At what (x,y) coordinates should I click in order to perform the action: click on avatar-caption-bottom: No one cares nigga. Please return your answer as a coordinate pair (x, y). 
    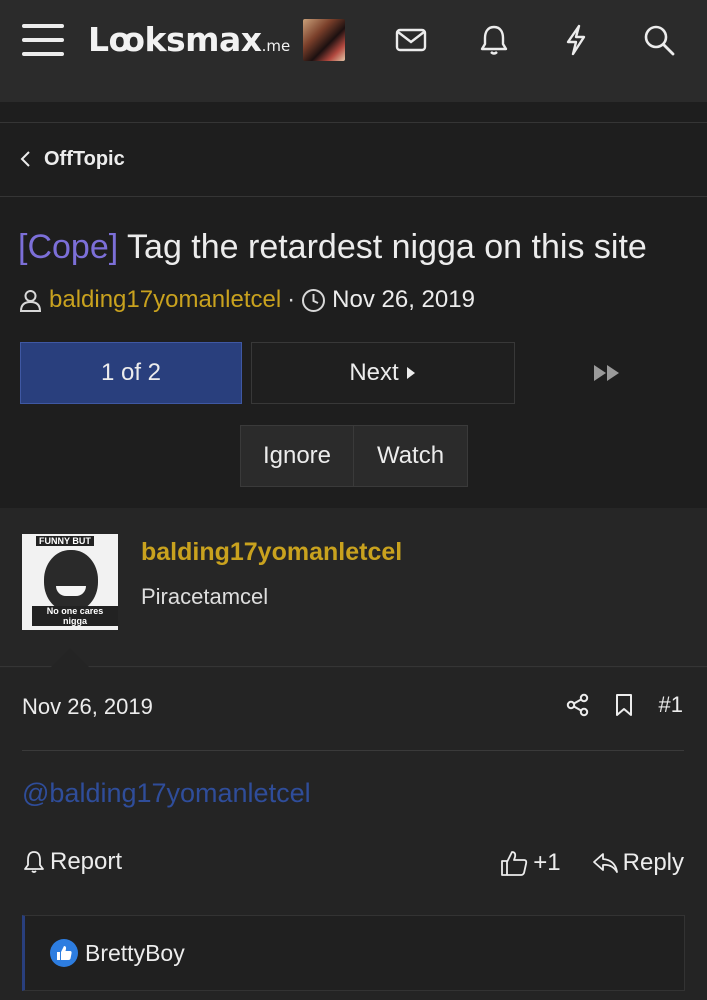
    Looking at the image, I should click on (75, 616).